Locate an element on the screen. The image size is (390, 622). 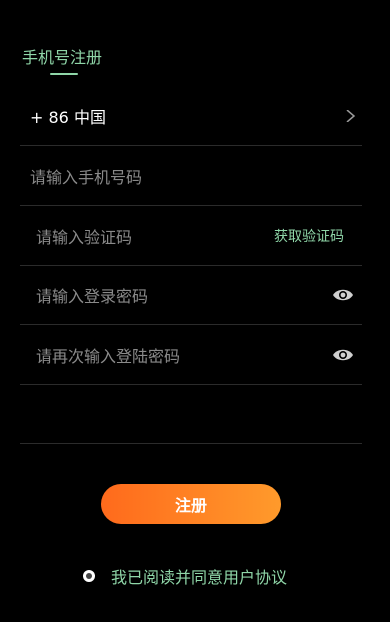
password-placeholder: 请输入登录密码 is located at coordinates (92, 296).